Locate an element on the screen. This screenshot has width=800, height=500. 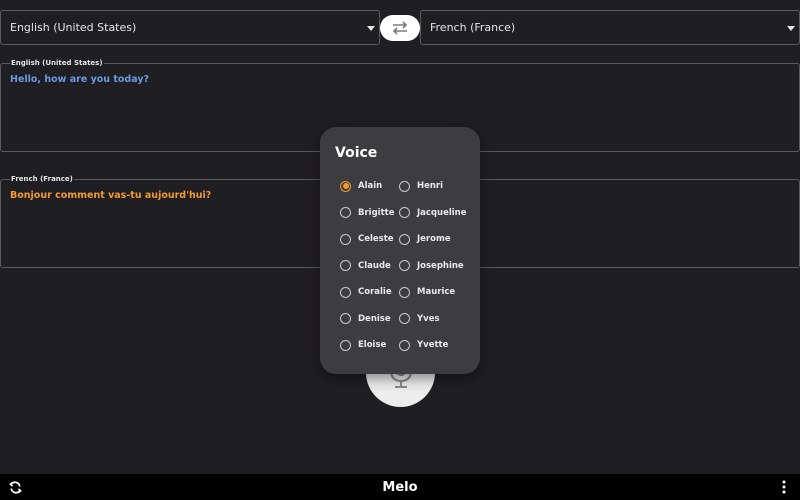
voice-option-jerome: Jerome is located at coordinates (425, 239).